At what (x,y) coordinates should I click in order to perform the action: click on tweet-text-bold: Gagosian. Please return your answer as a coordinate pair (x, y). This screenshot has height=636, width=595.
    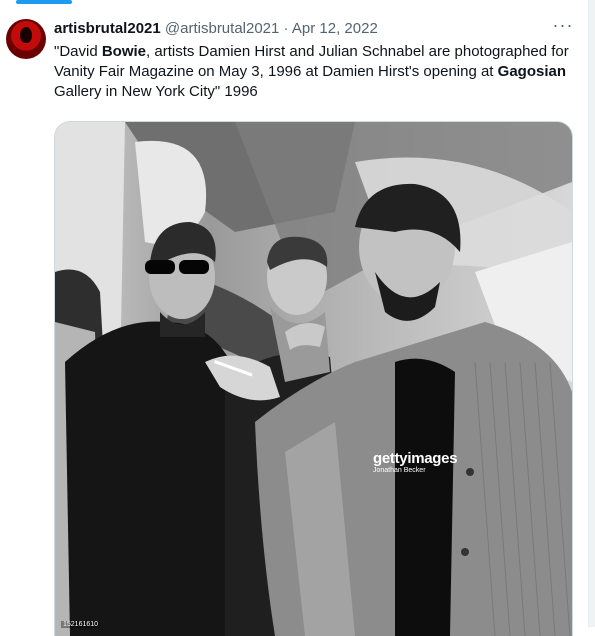
    Looking at the image, I should click on (532, 71).